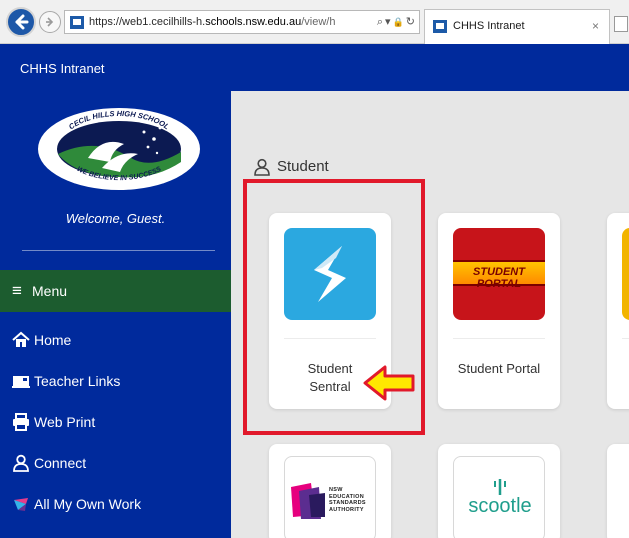 Image resolution: width=629 pixels, height=538 pixels. What do you see at coordinates (330, 274) in the screenshot?
I see `sentral-logo-icon` at bounding box center [330, 274].